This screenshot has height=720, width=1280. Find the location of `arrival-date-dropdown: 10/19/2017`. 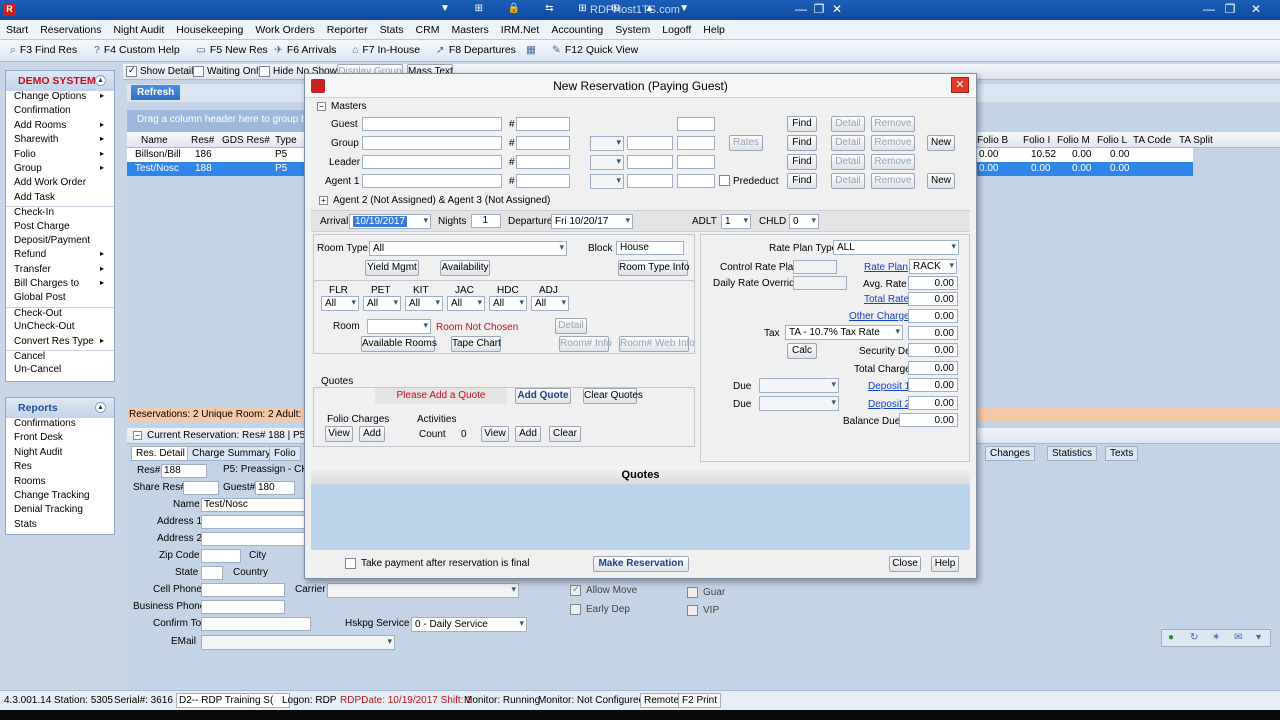

arrival-date-dropdown: 10/19/2017 is located at coordinates (390, 221).